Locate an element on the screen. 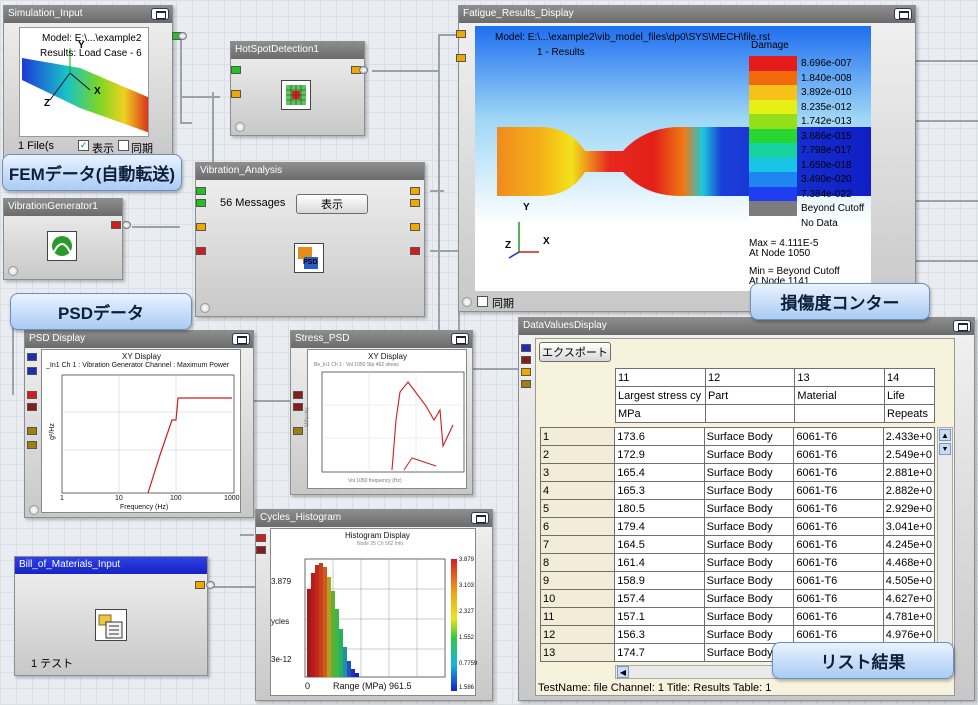  row-number: 13 is located at coordinates (577, 652).